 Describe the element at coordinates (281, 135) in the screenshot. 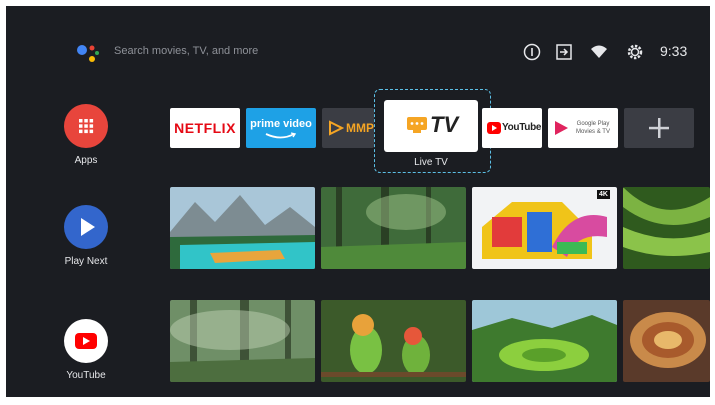

I see `prime-smile-icon` at that location.